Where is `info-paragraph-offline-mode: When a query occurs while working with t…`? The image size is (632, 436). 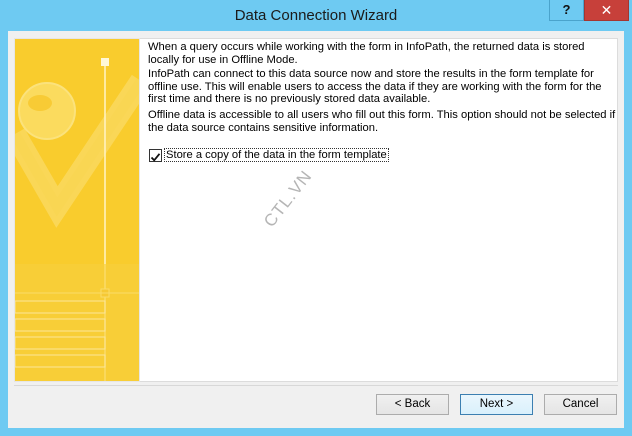 info-paragraph-offline-mode: When a query occurs while working with t… is located at coordinates (366, 53).